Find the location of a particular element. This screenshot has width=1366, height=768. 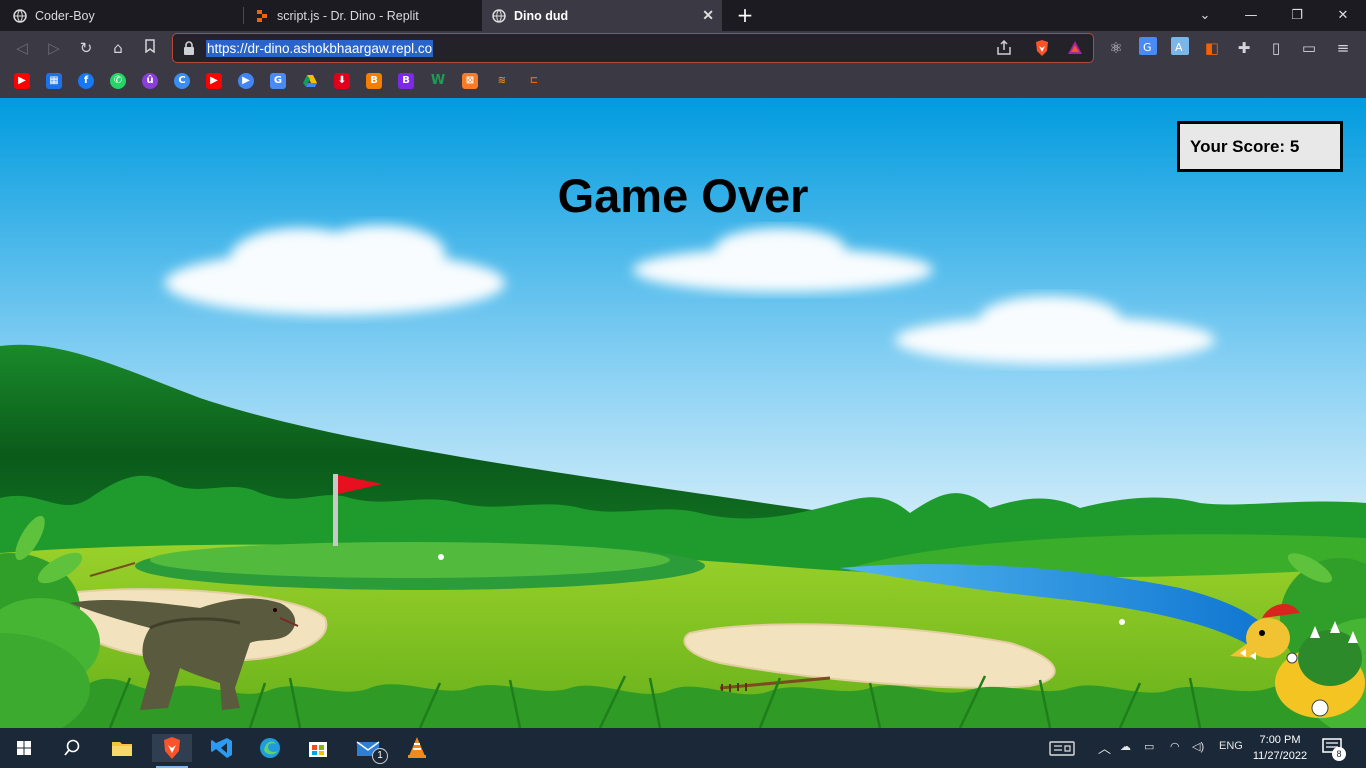

extensions-puzzle-icon: ✚ is located at coordinates (1244, 48).